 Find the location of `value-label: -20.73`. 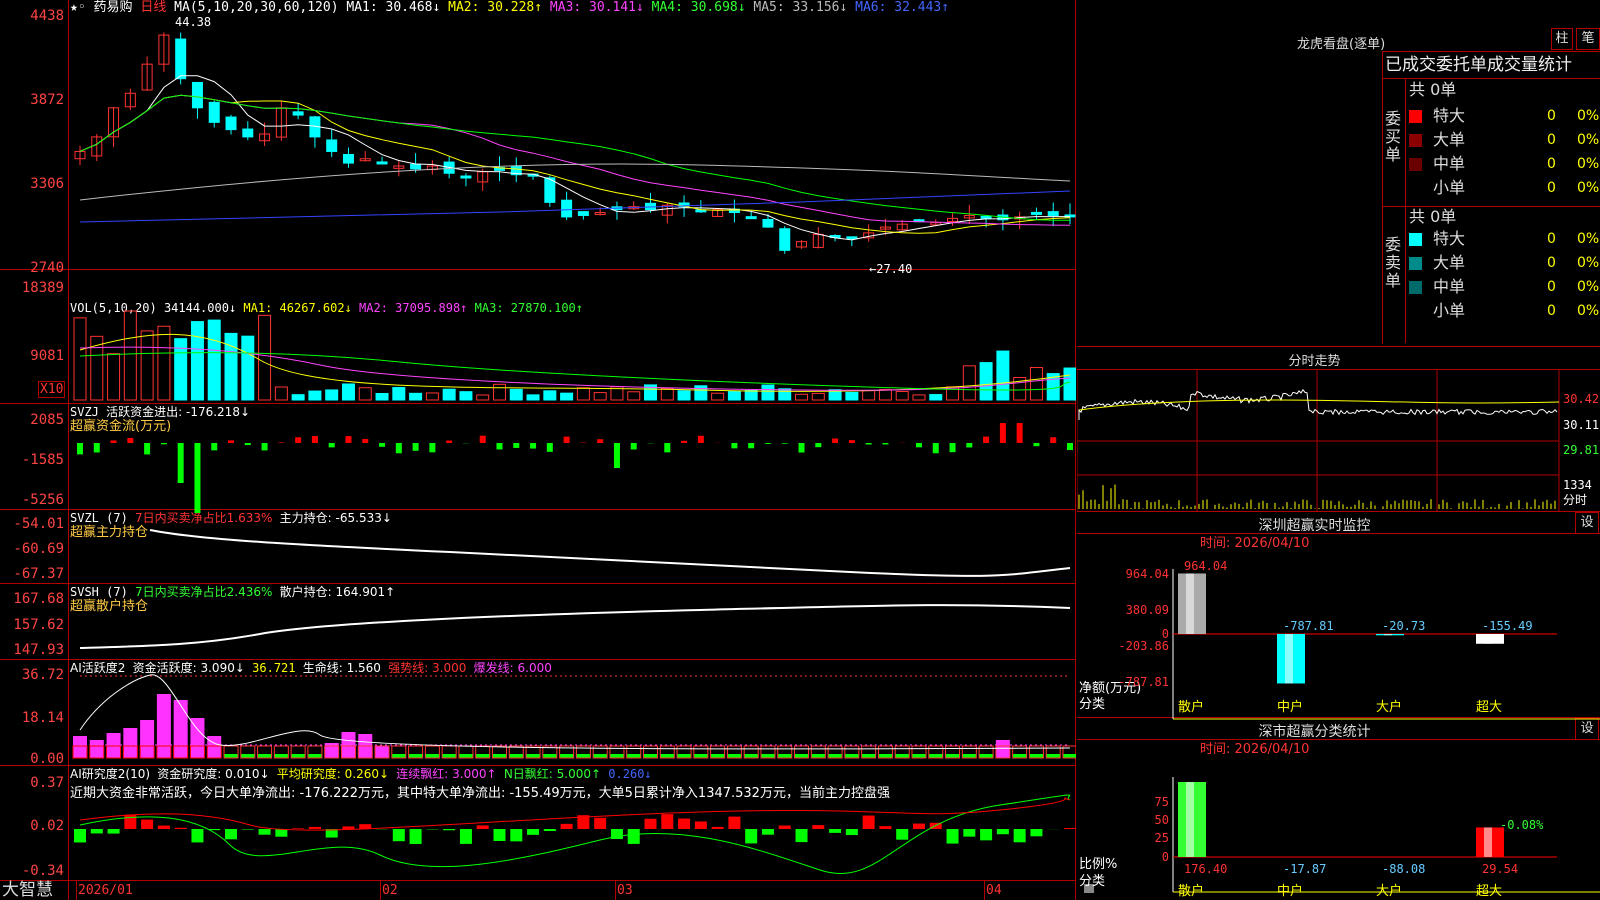

value-label: -20.73 is located at coordinates (1403, 626).